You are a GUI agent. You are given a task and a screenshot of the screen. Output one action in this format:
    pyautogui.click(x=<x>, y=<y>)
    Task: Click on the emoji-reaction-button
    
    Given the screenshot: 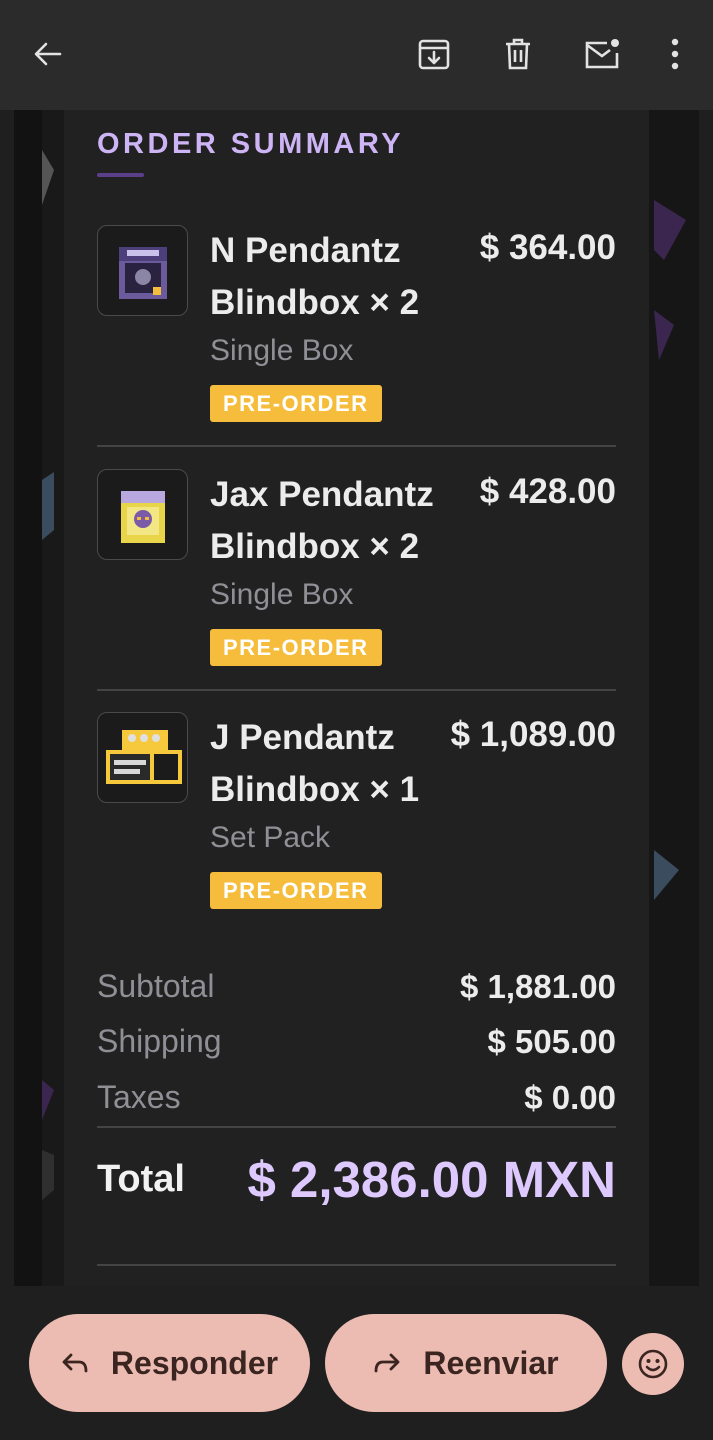 What is the action you would take?
    pyautogui.click(x=653, y=1364)
    